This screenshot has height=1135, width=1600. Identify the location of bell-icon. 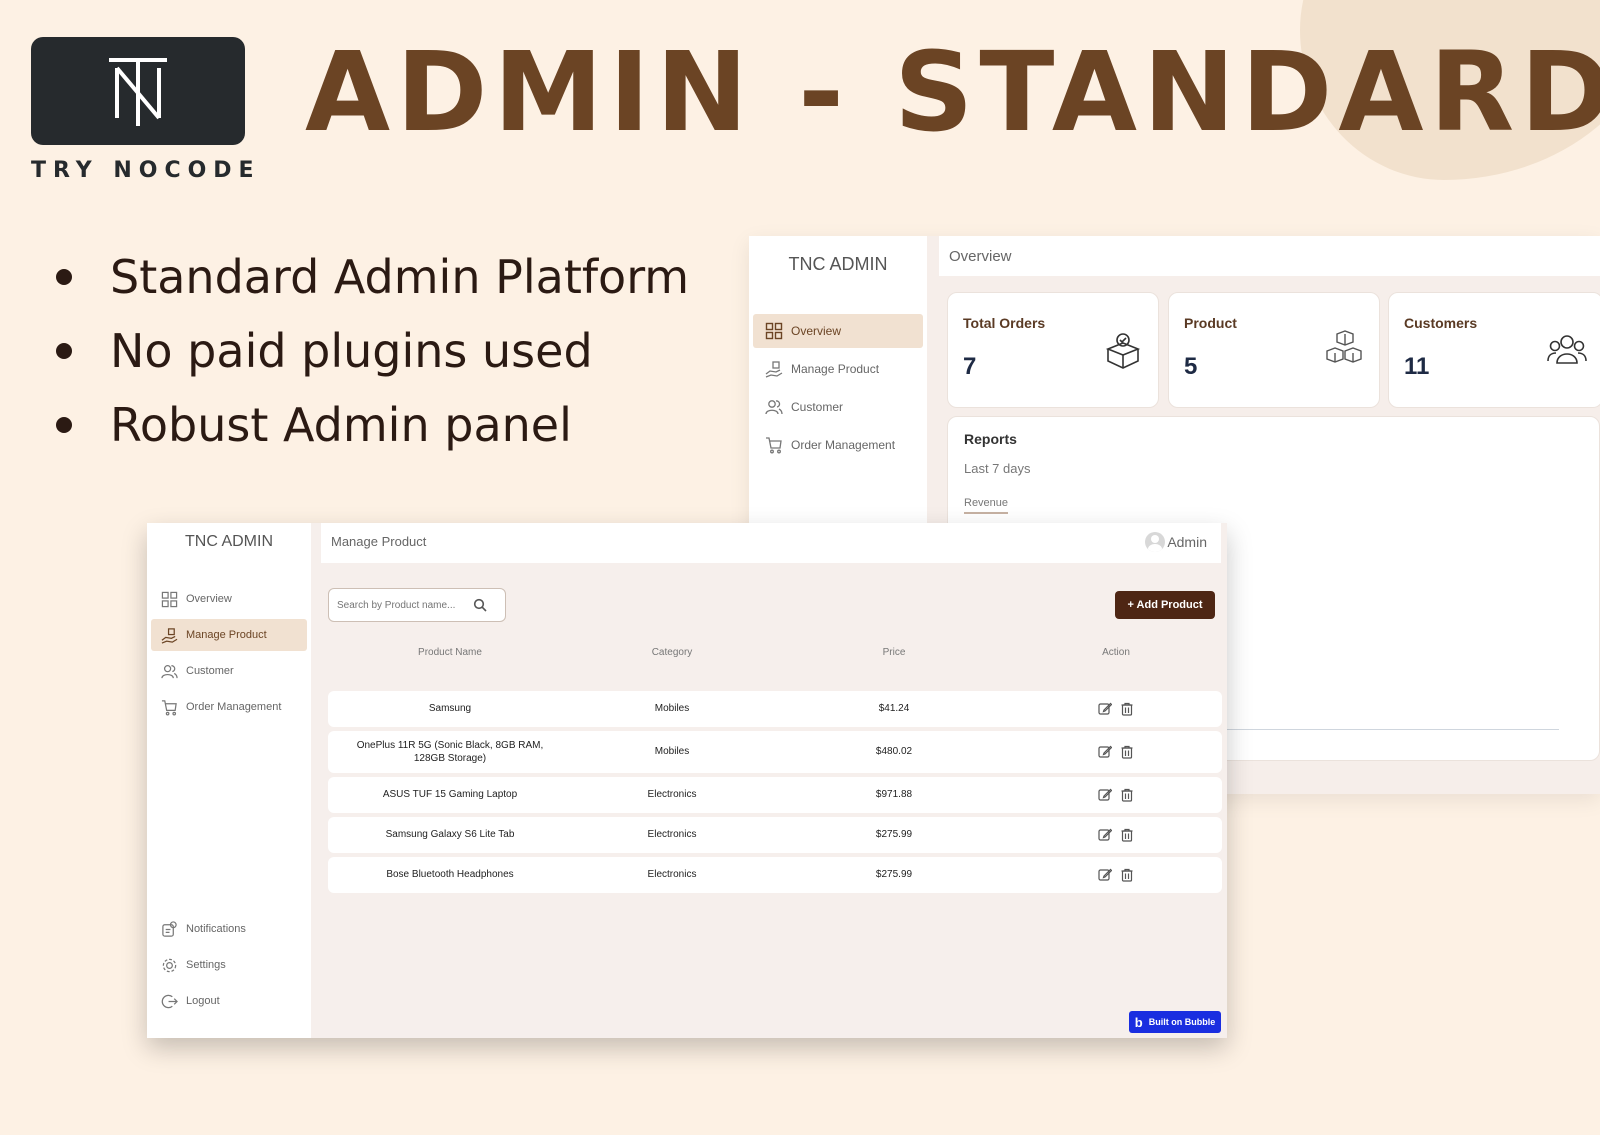
(169, 928).